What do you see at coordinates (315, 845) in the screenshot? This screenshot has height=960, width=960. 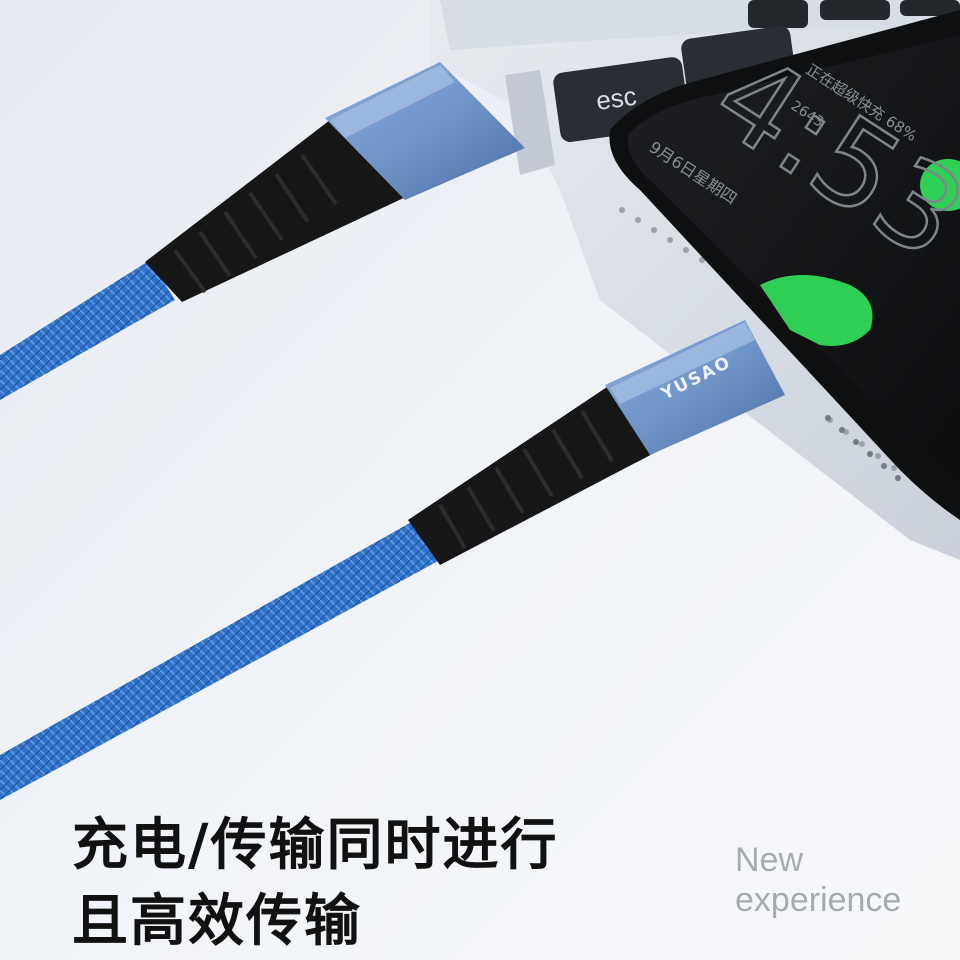 I see `headline-line-1: 充电/传输同时进行` at bounding box center [315, 845].